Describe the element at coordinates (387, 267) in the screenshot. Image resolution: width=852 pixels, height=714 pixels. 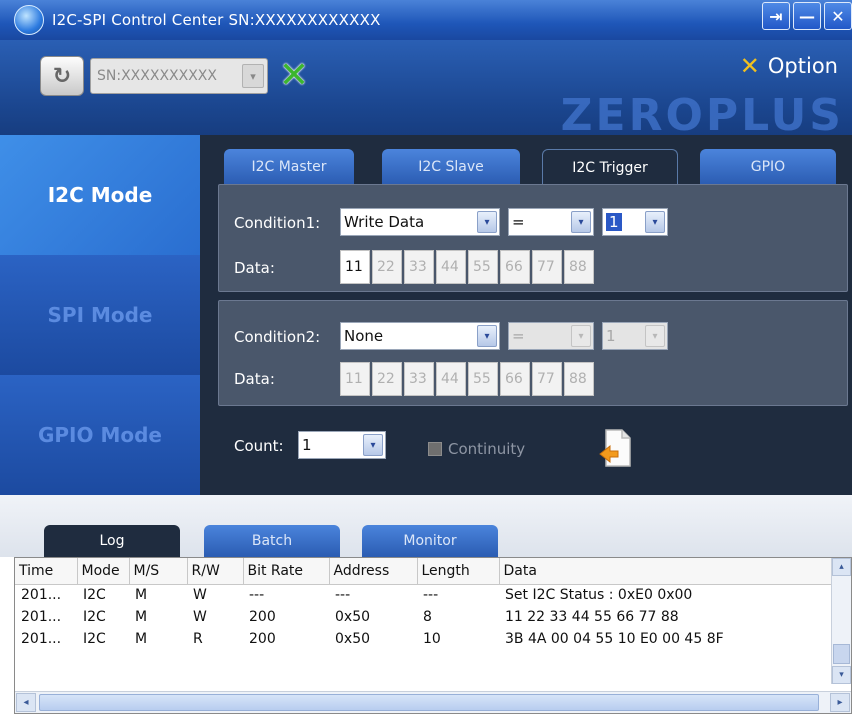
I see `condition1-data-byte: 22` at that location.